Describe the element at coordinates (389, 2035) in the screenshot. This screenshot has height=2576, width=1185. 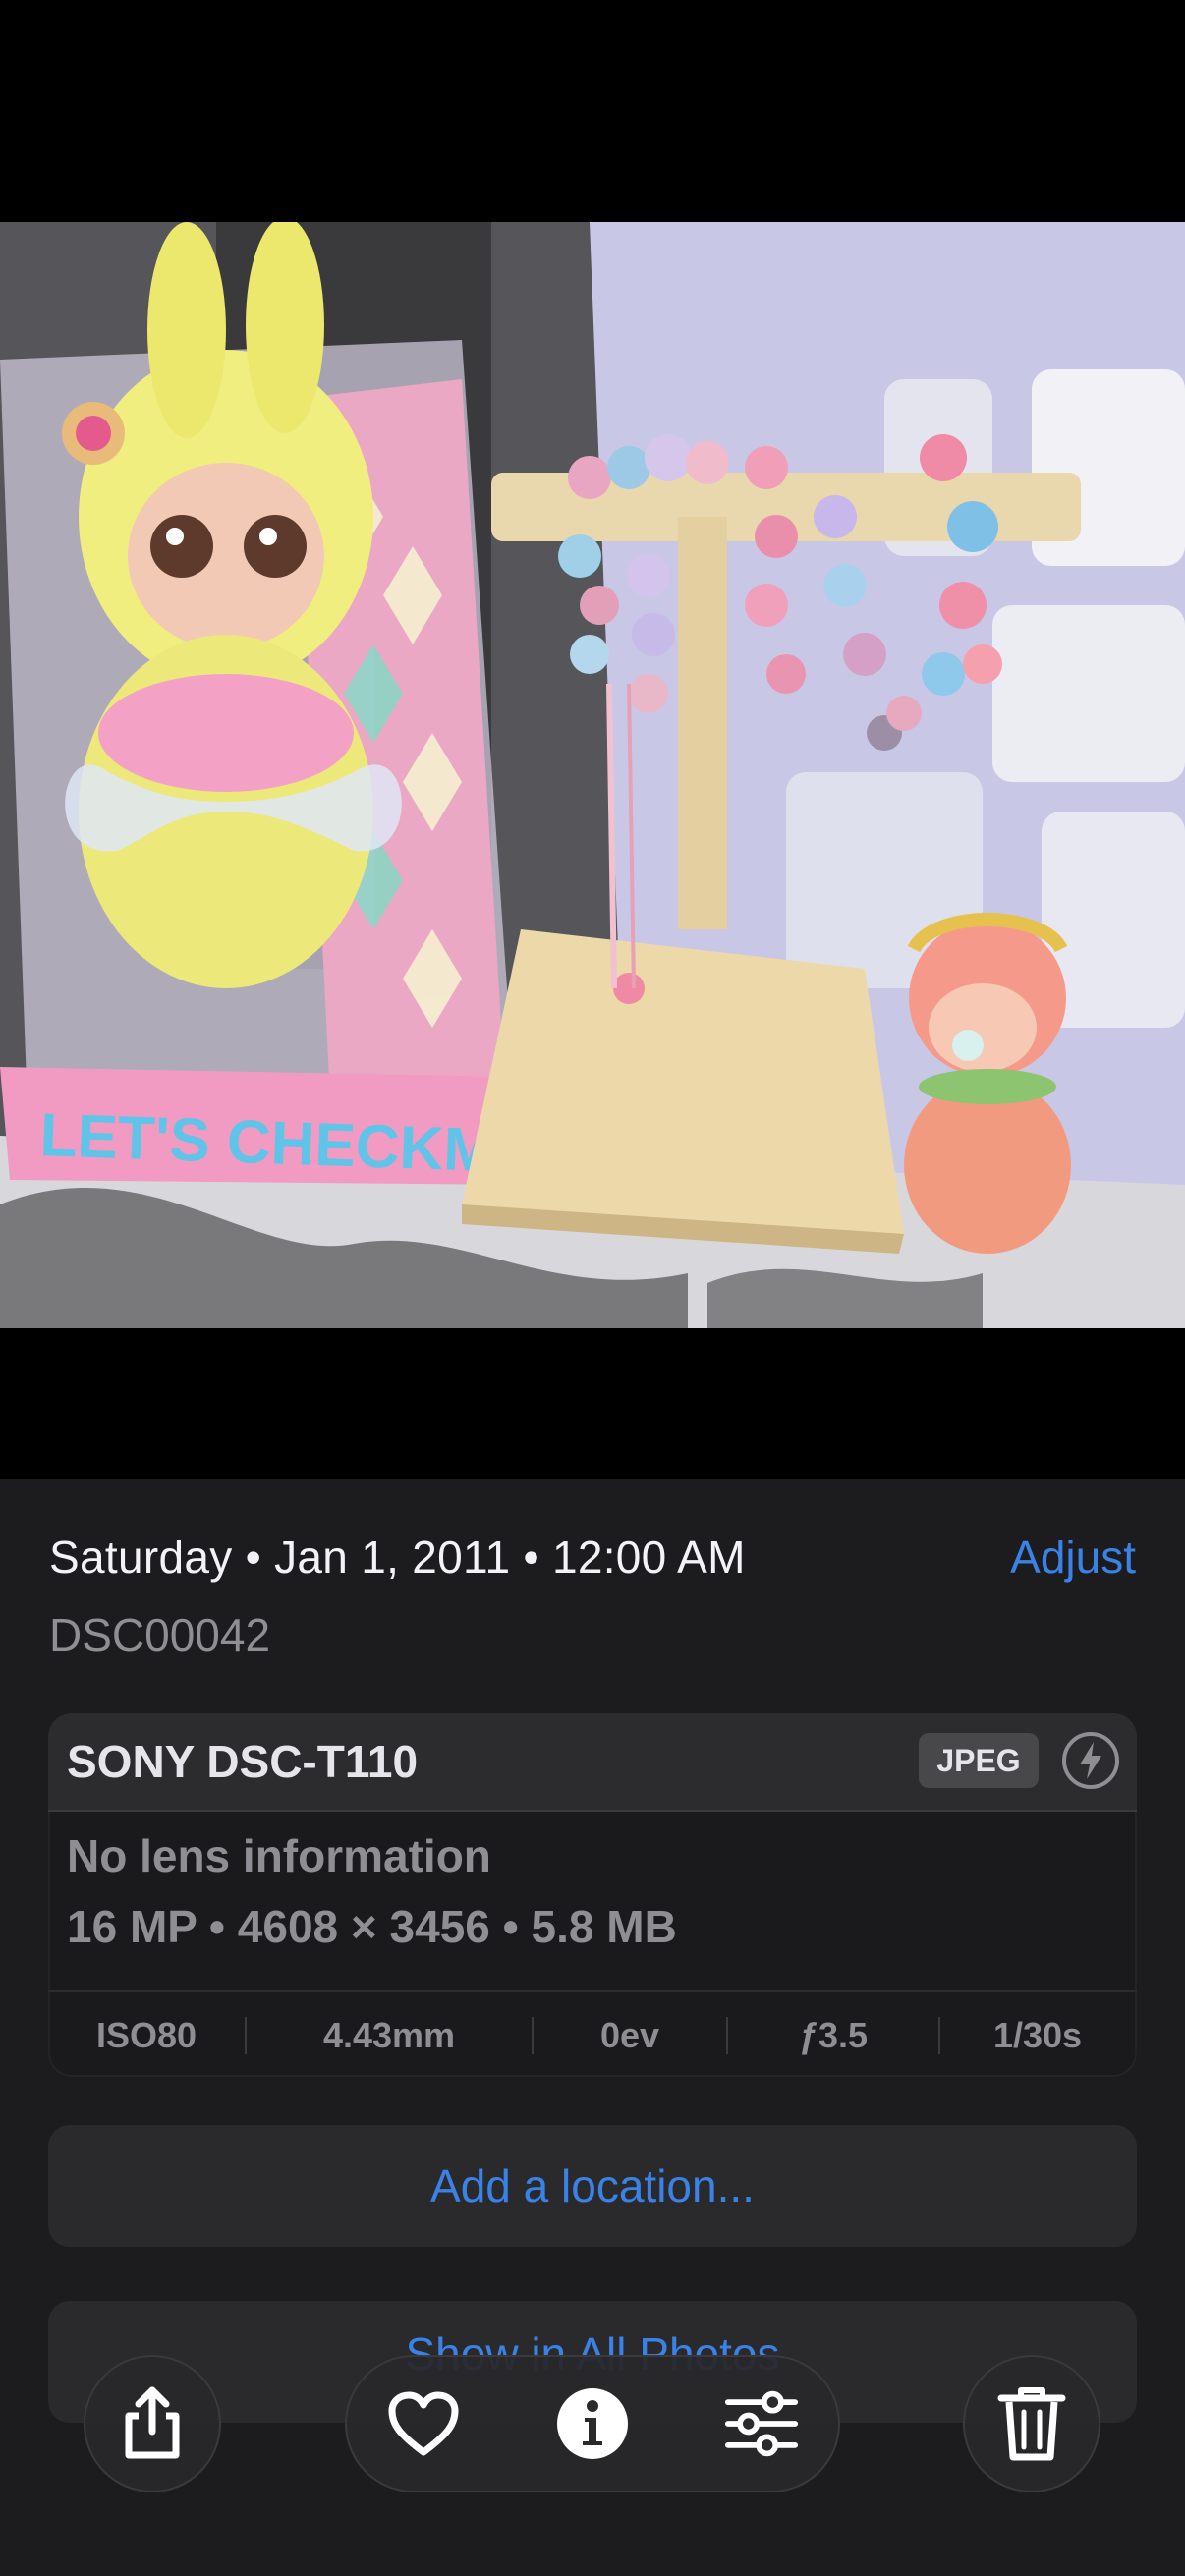
I see `focal-length-value: 4.43mm` at that location.